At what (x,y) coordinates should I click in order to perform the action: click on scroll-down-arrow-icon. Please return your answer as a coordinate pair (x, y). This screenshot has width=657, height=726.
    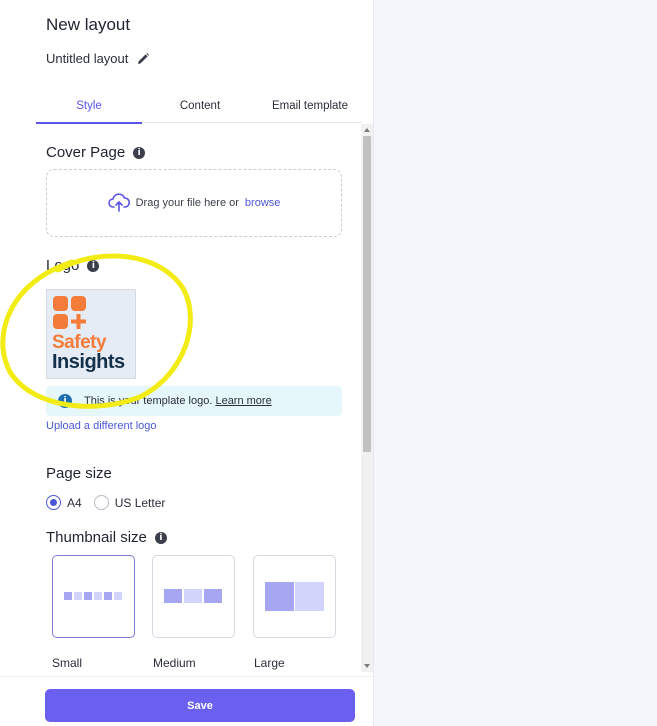
    Looking at the image, I should click on (367, 666).